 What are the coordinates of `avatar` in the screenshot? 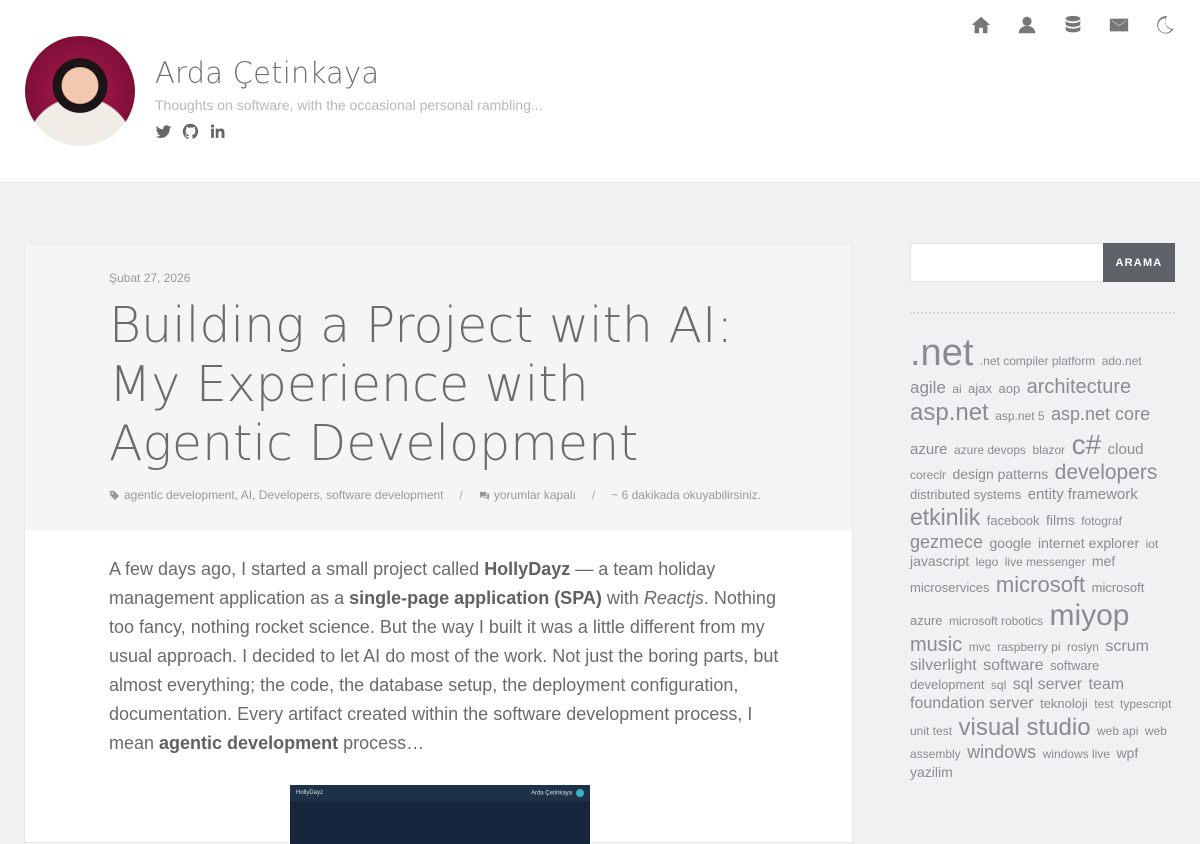 It's located at (80, 91).